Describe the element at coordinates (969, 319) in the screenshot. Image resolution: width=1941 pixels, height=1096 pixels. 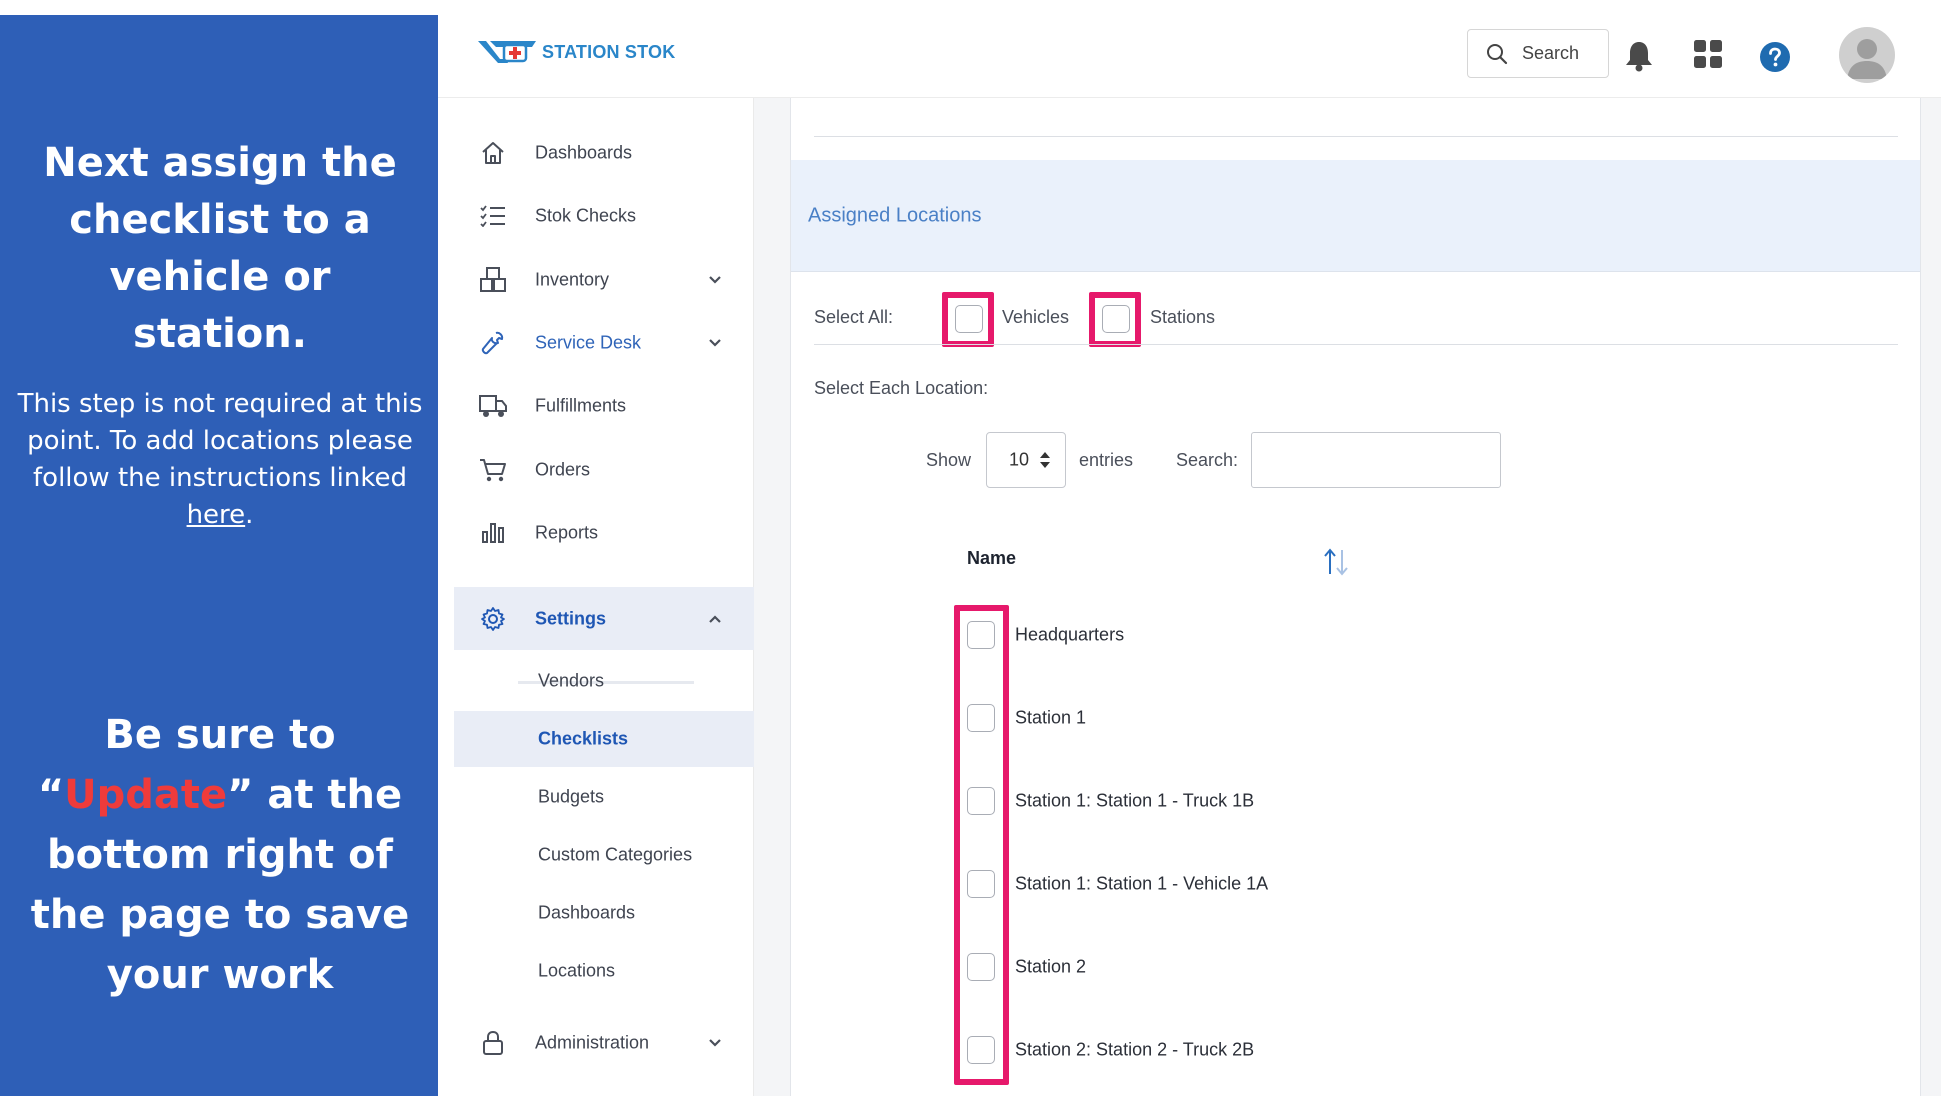
I see `select-all-vehicles-checkbox` at that location.